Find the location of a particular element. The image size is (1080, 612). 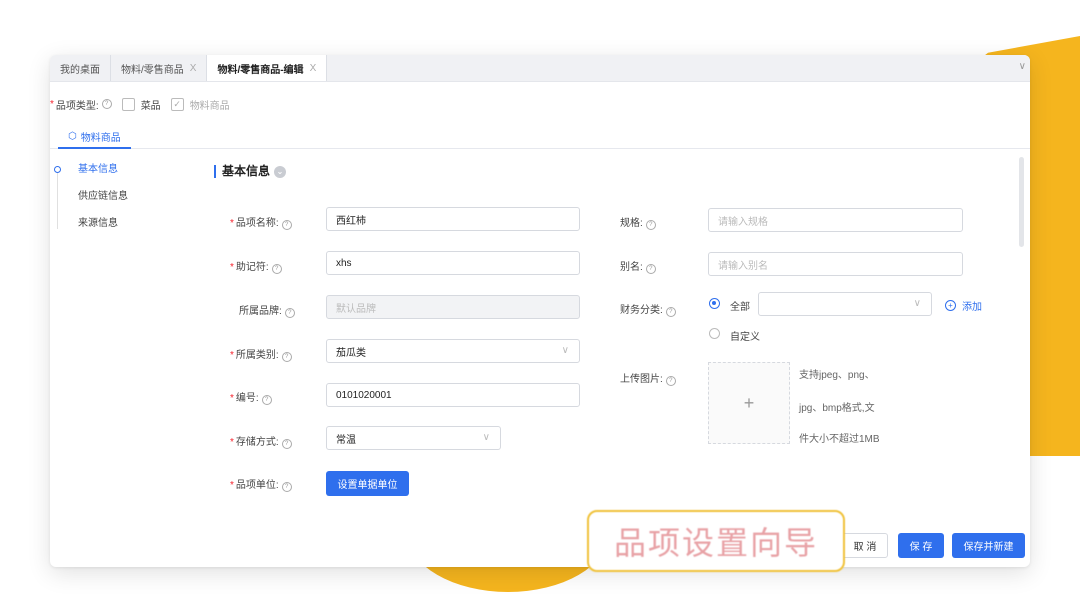

mnemonic-input: xhs is located at coordinates (453, 263).